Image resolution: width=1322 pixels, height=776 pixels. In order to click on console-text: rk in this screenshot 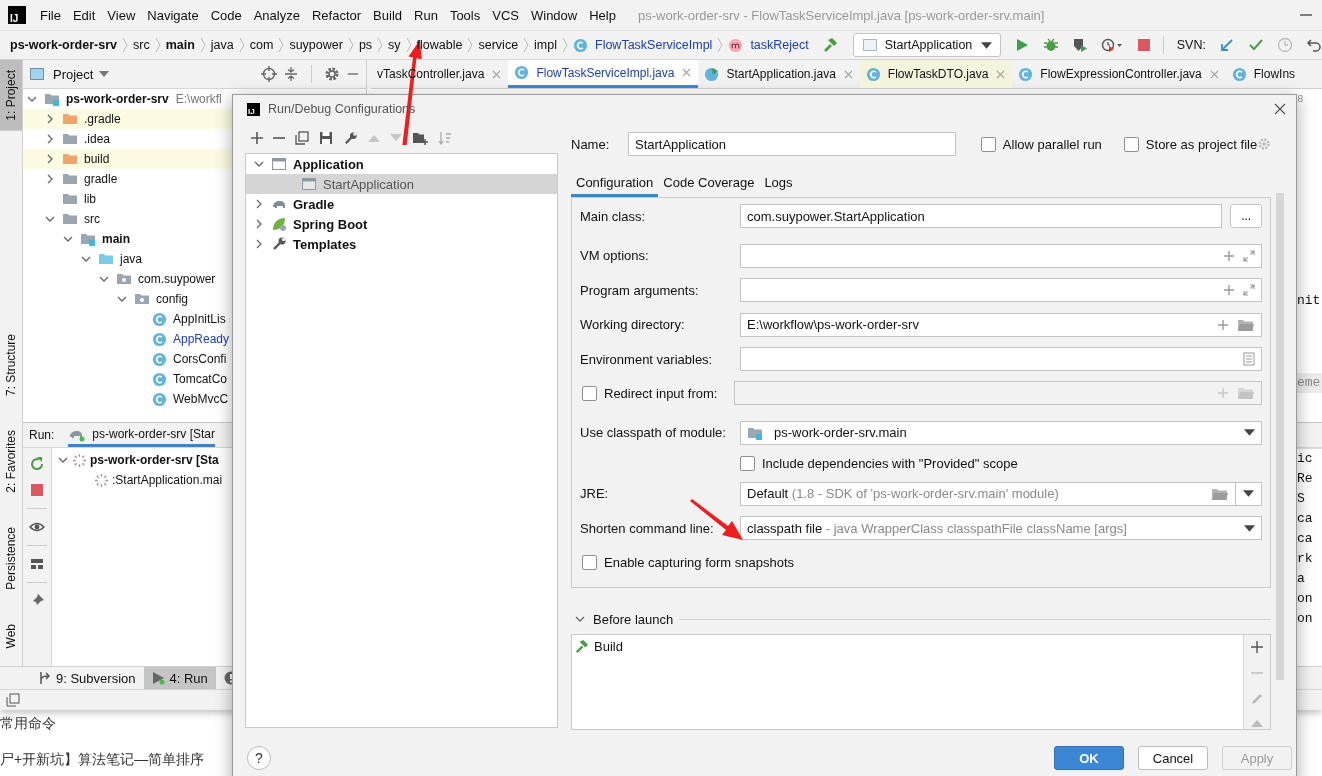, I will do `click(1305, 559)`.